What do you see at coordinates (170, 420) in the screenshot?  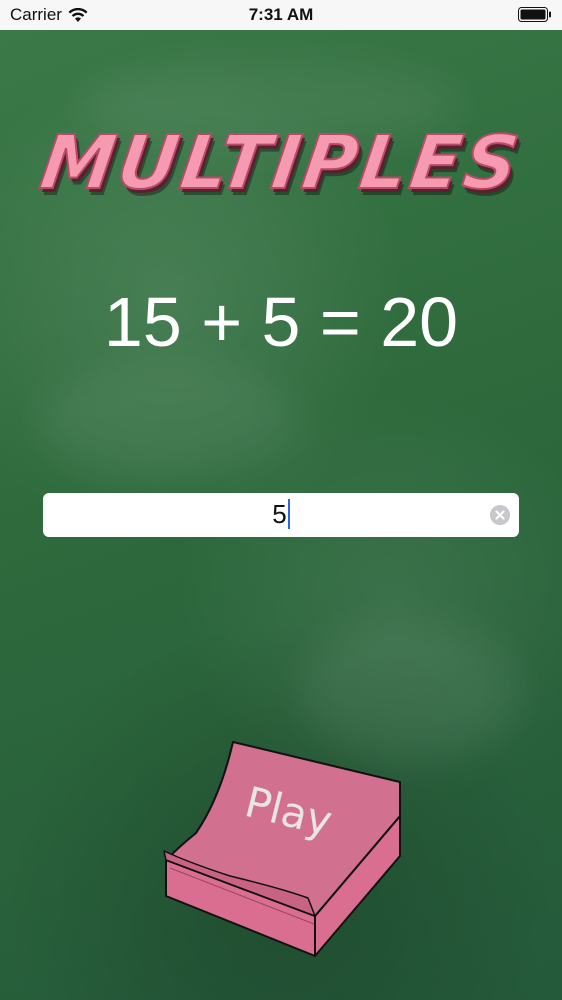 I see `chalk-smudge` at bounding box center [170, 420].